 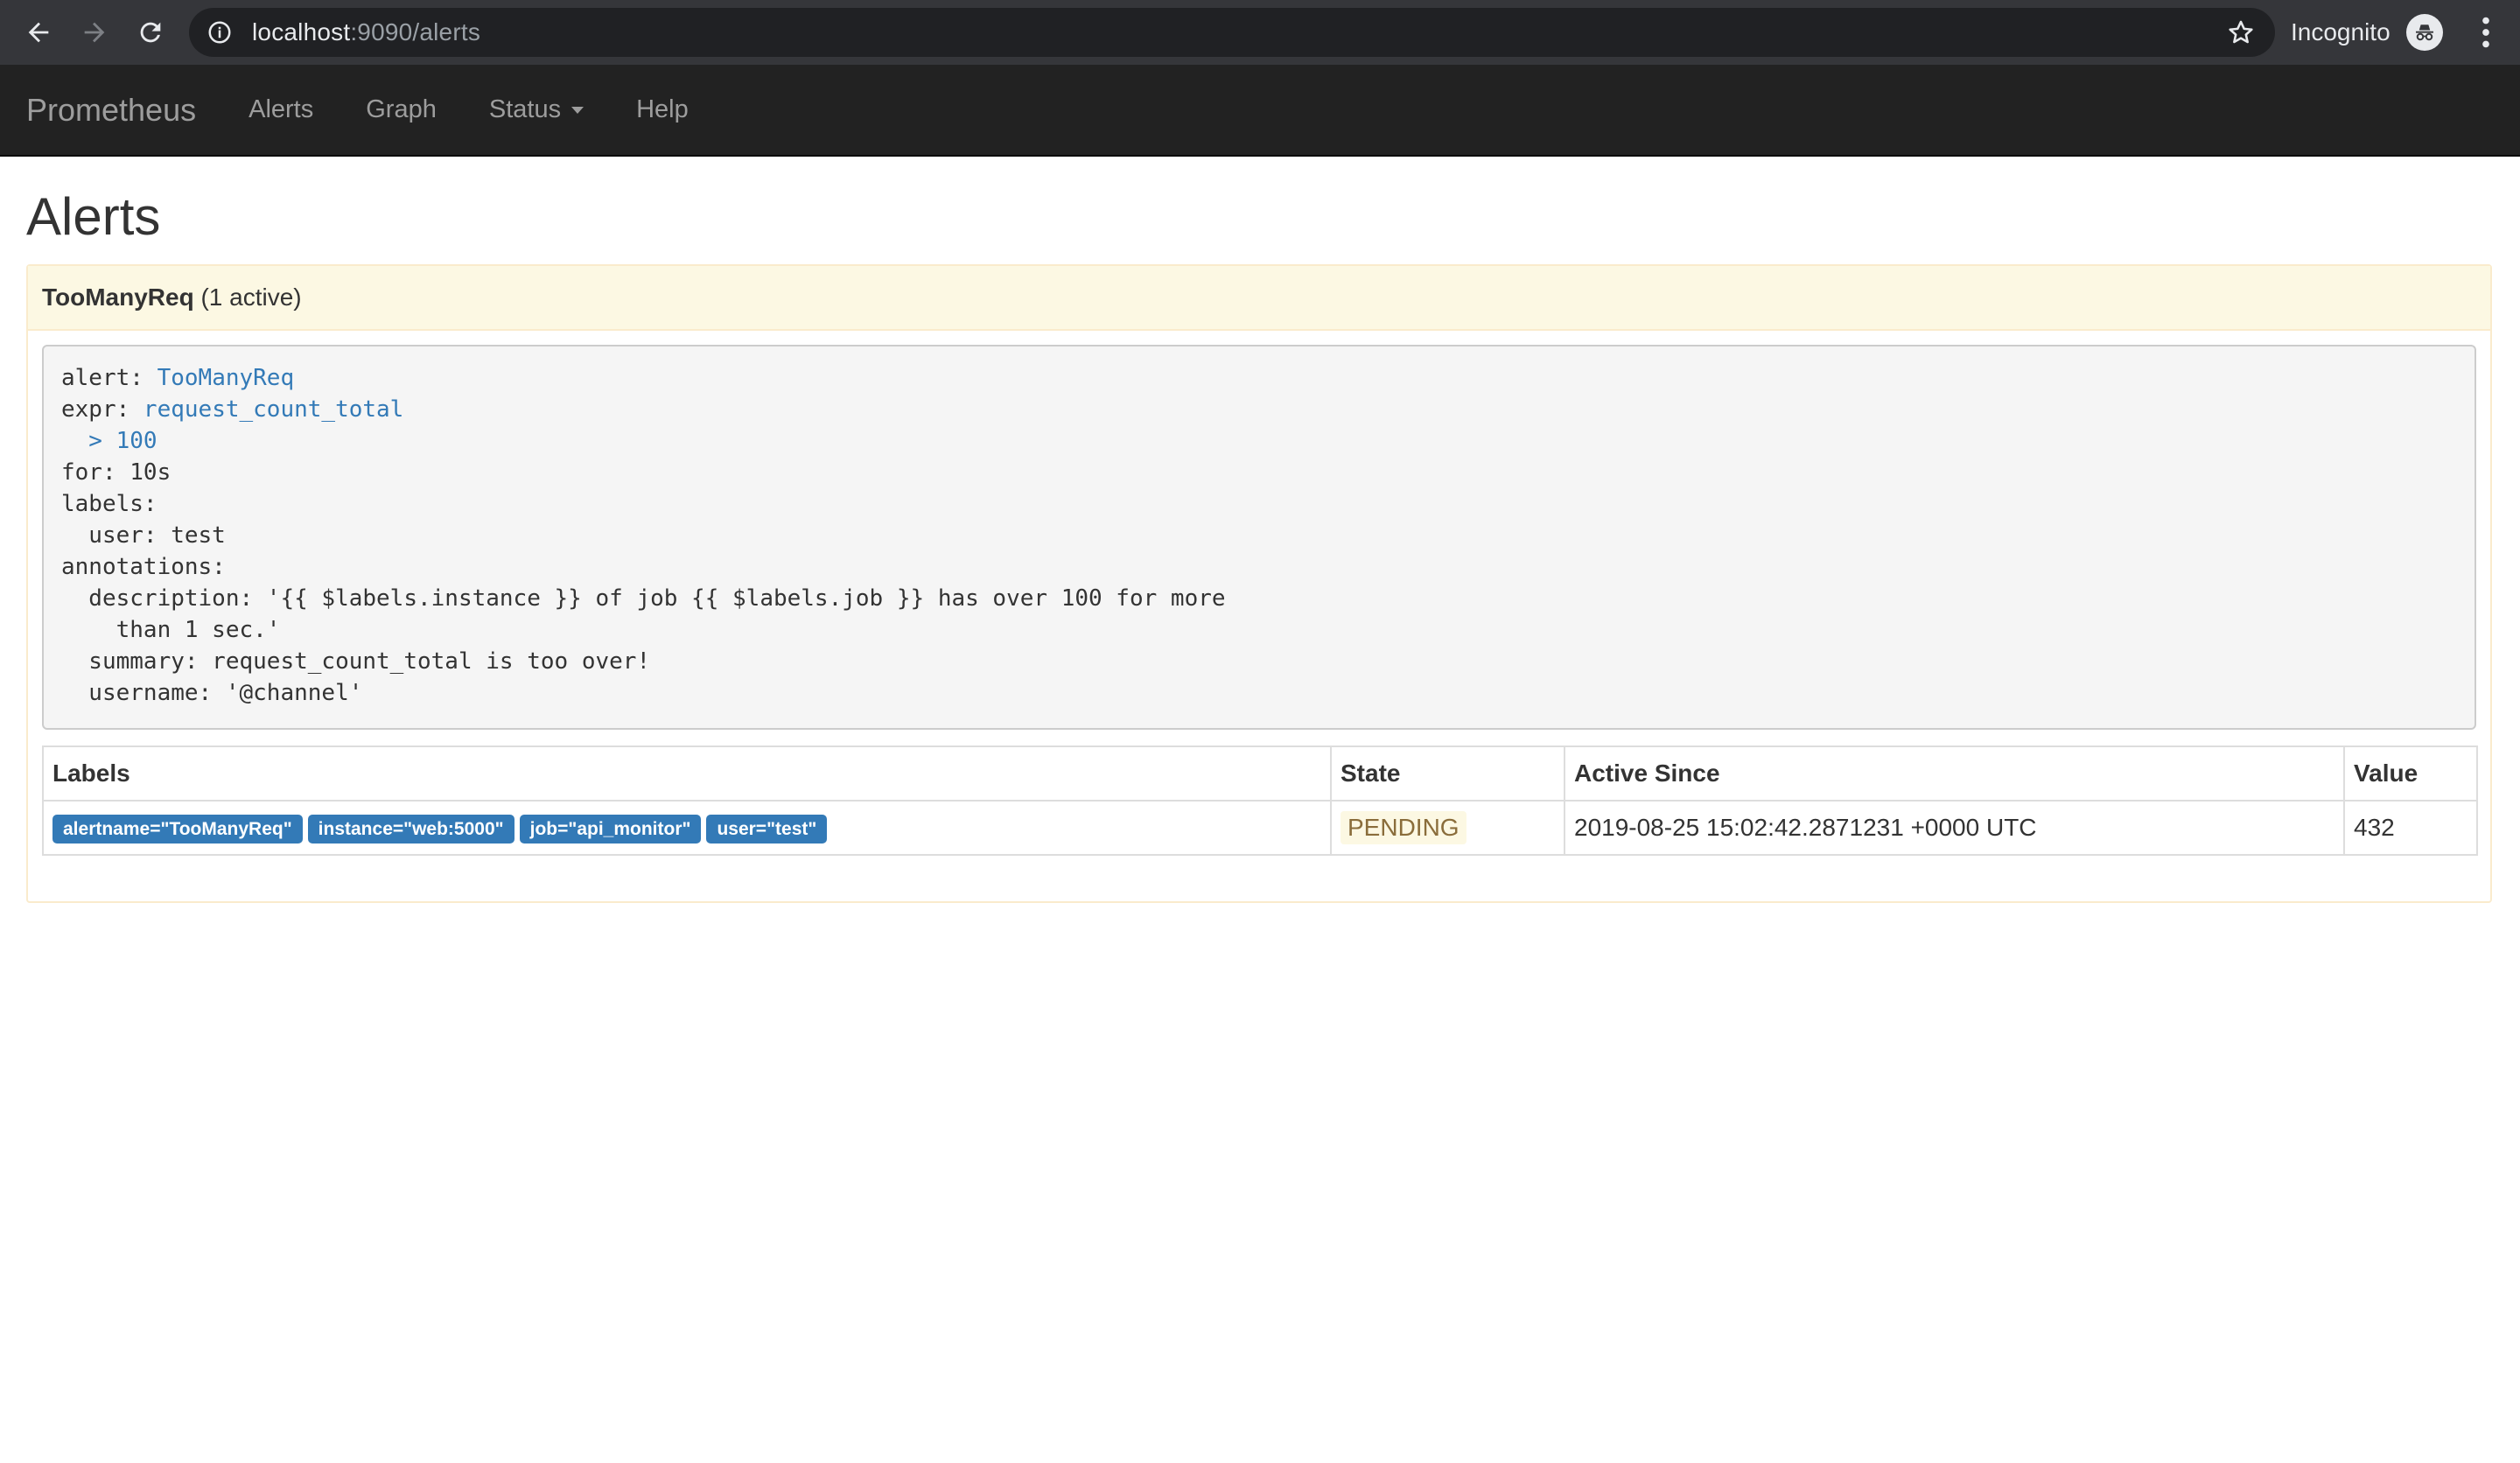 I want to click on label-badge: job="api_monitor", so click(x=610, y=829).